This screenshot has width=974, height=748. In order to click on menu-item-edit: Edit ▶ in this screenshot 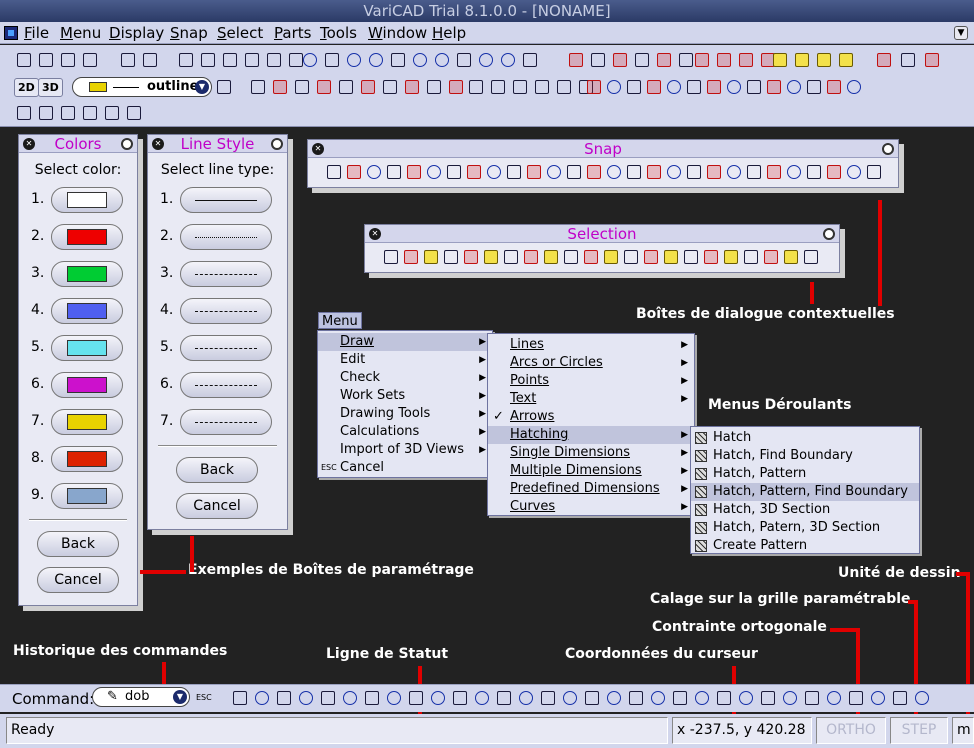, I will do `click(405, 360)`.